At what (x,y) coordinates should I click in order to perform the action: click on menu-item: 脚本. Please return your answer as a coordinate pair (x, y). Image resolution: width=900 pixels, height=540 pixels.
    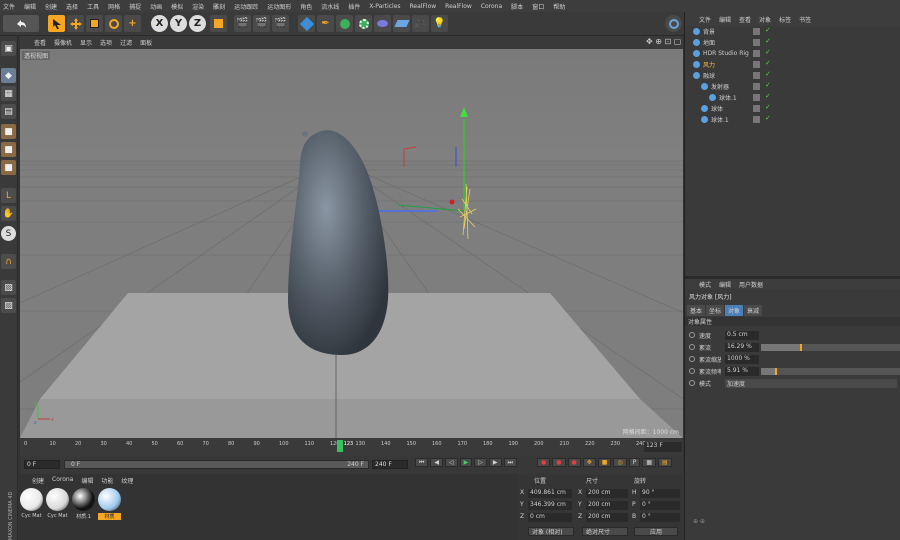
    Looking at the image, I should click on (517, 6).